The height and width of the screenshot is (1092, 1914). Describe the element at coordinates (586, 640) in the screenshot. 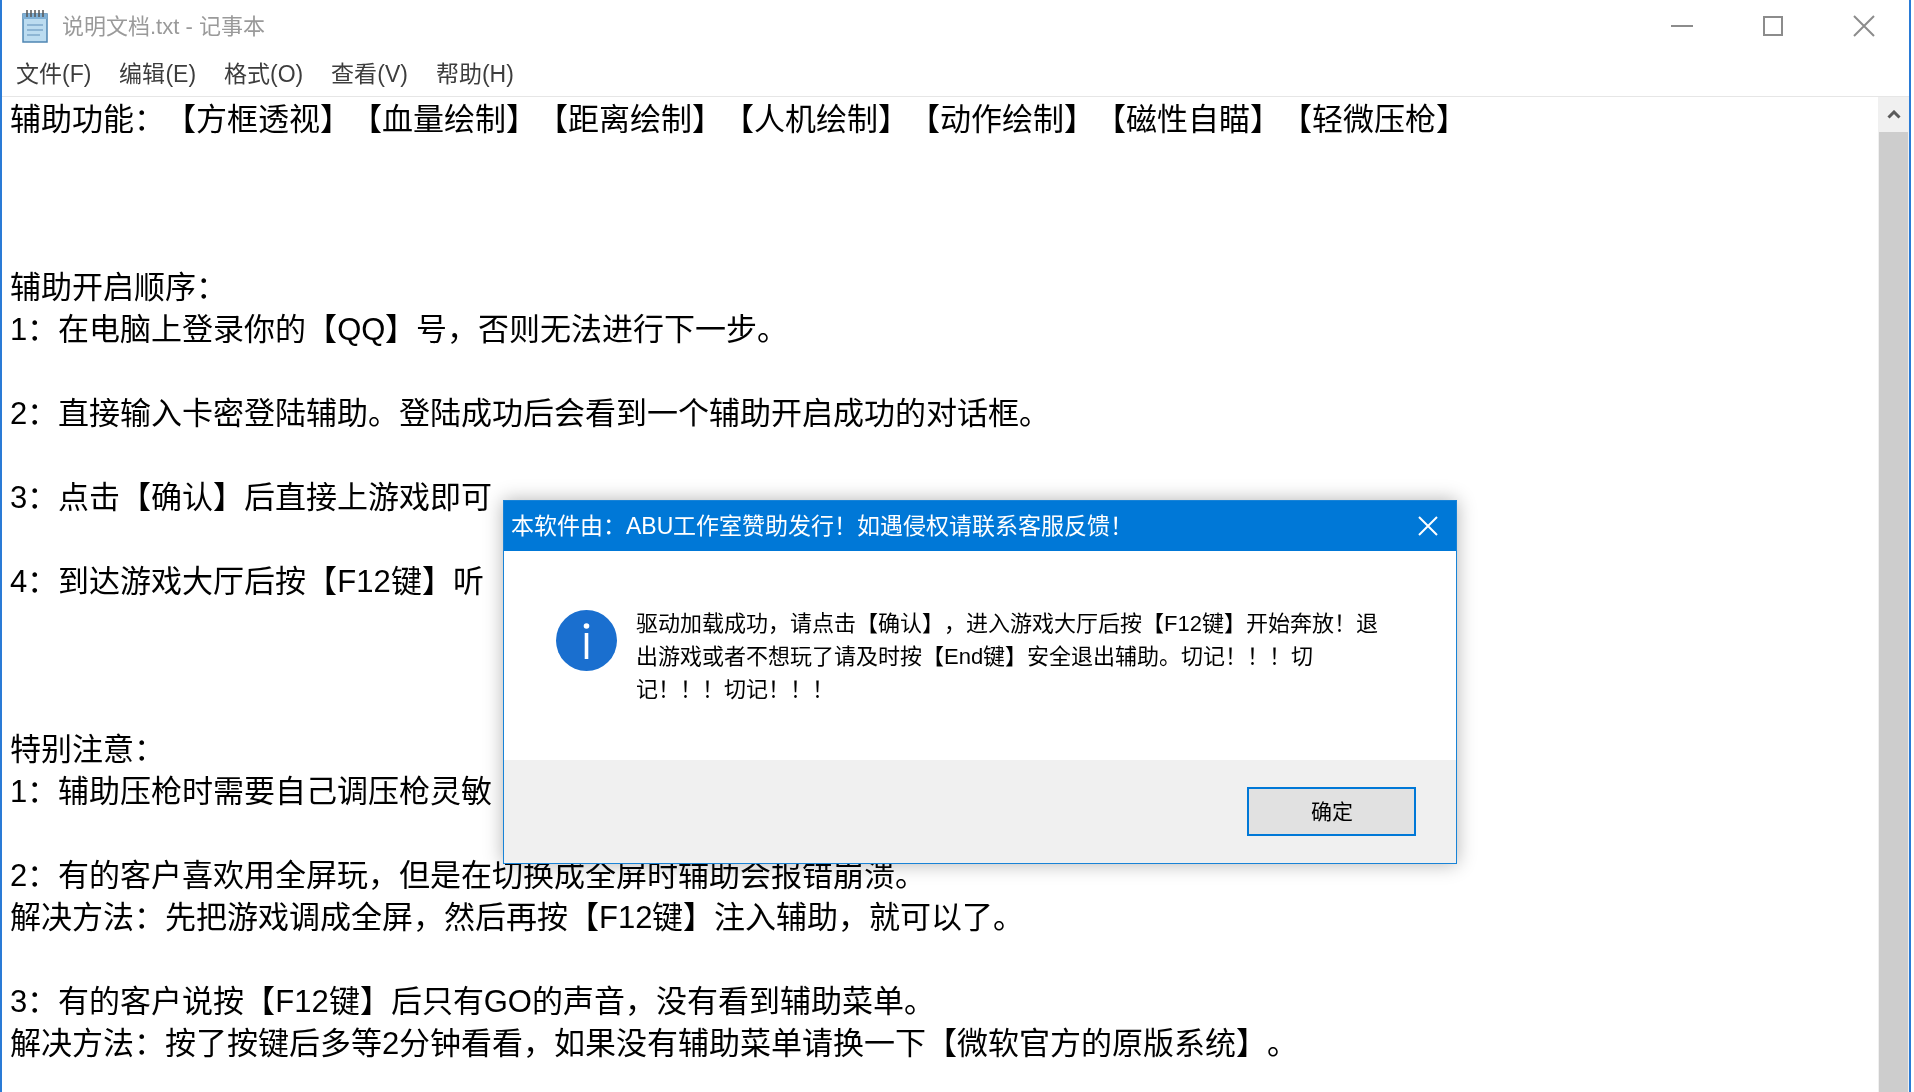

I see `info-icon` at that location.